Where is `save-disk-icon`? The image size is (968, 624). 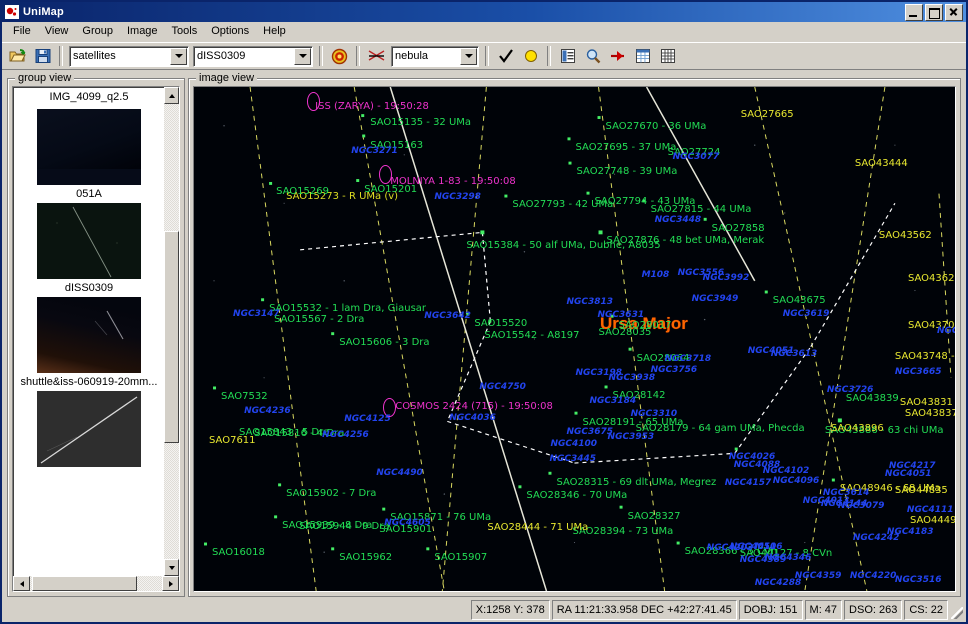
save-disk-icon is located at coordinates (42, 56).